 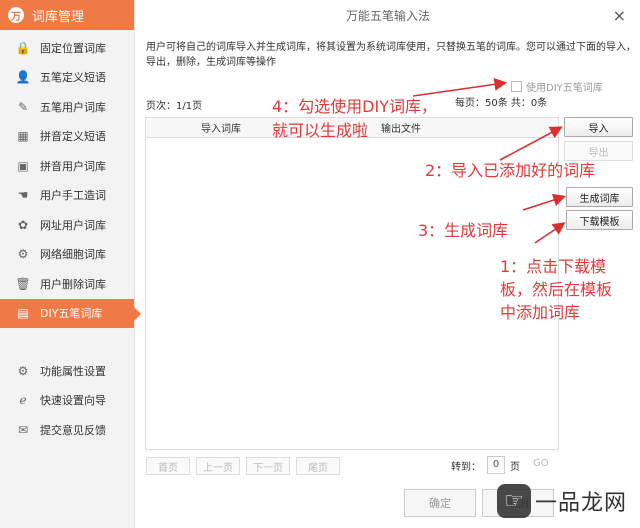 I want to click on sidebar-item-label: 快速设置向导, so click(x=73, y=401).